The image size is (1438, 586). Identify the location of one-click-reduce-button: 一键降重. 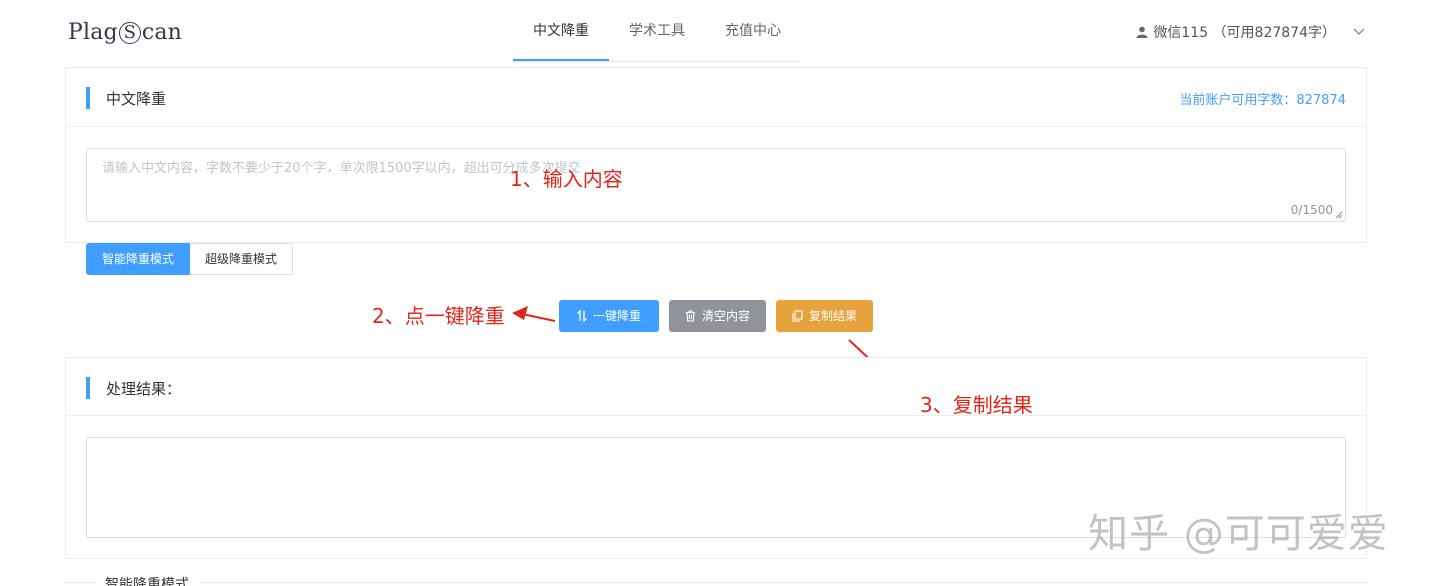
(609, 316).